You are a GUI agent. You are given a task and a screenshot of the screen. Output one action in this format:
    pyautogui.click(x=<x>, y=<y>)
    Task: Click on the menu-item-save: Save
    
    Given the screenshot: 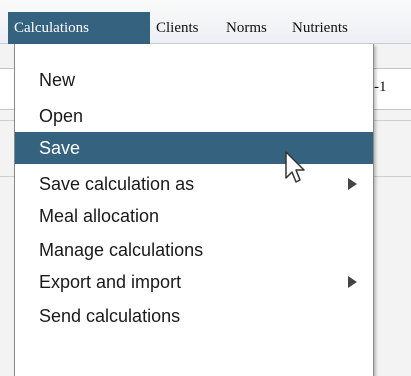 What is the action you would take?
    pyautogui.click(x=194, y=148)
    